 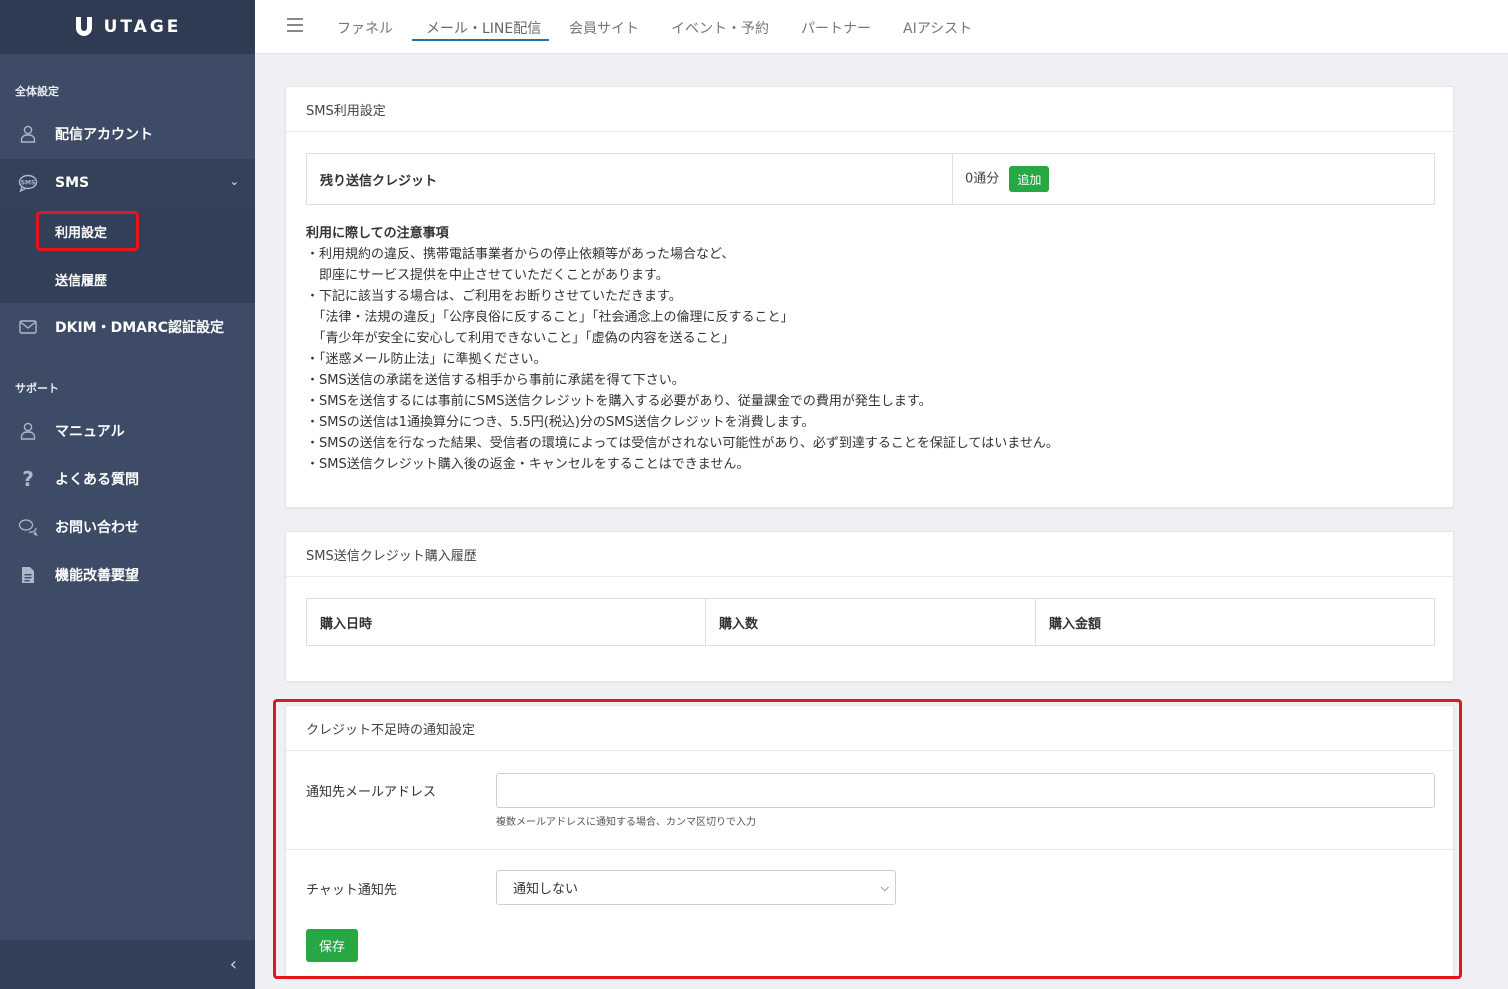 I want to click on purchase-history-card: SMS送信クレジット購入履歴 購入日時 購入数 購入金額, so click(x=869, y=606).